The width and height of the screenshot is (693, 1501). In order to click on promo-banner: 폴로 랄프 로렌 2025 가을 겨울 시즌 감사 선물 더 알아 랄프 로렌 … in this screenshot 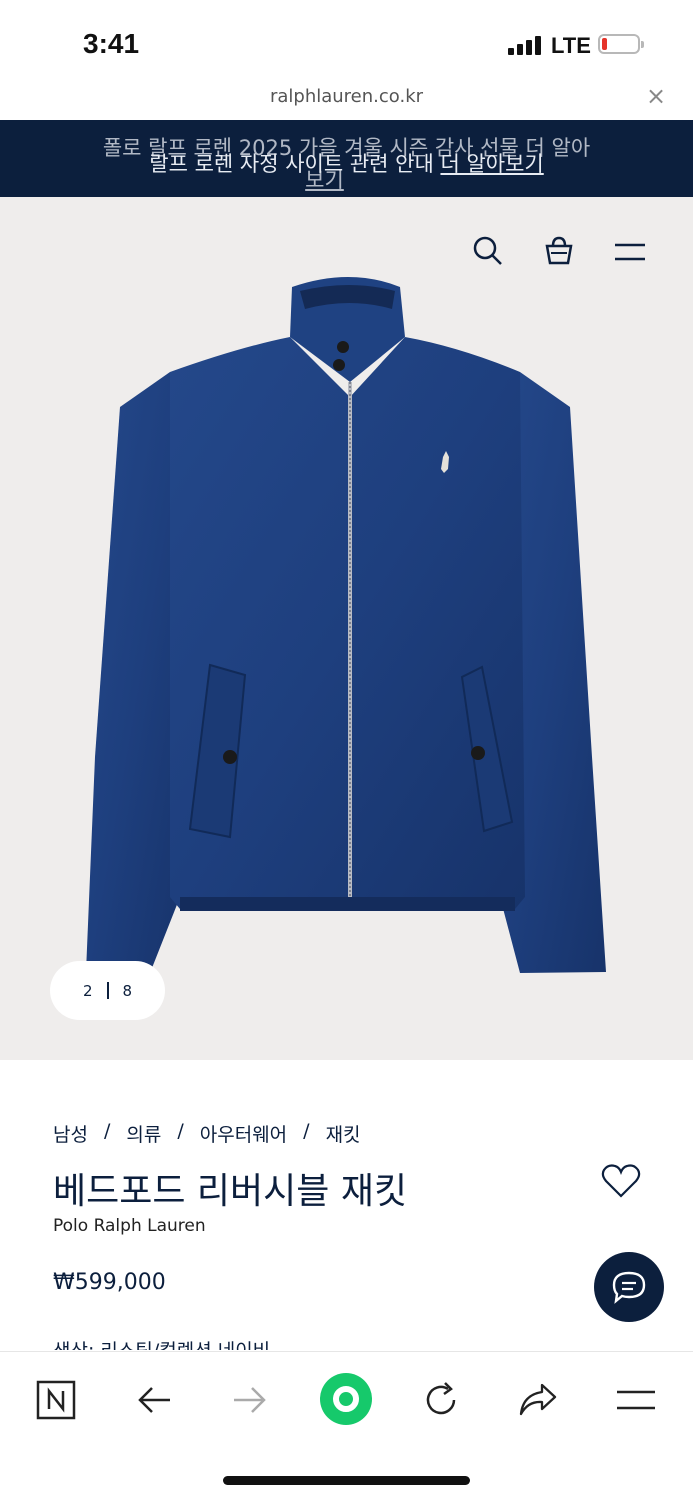, I will do `click(346, 158)`.